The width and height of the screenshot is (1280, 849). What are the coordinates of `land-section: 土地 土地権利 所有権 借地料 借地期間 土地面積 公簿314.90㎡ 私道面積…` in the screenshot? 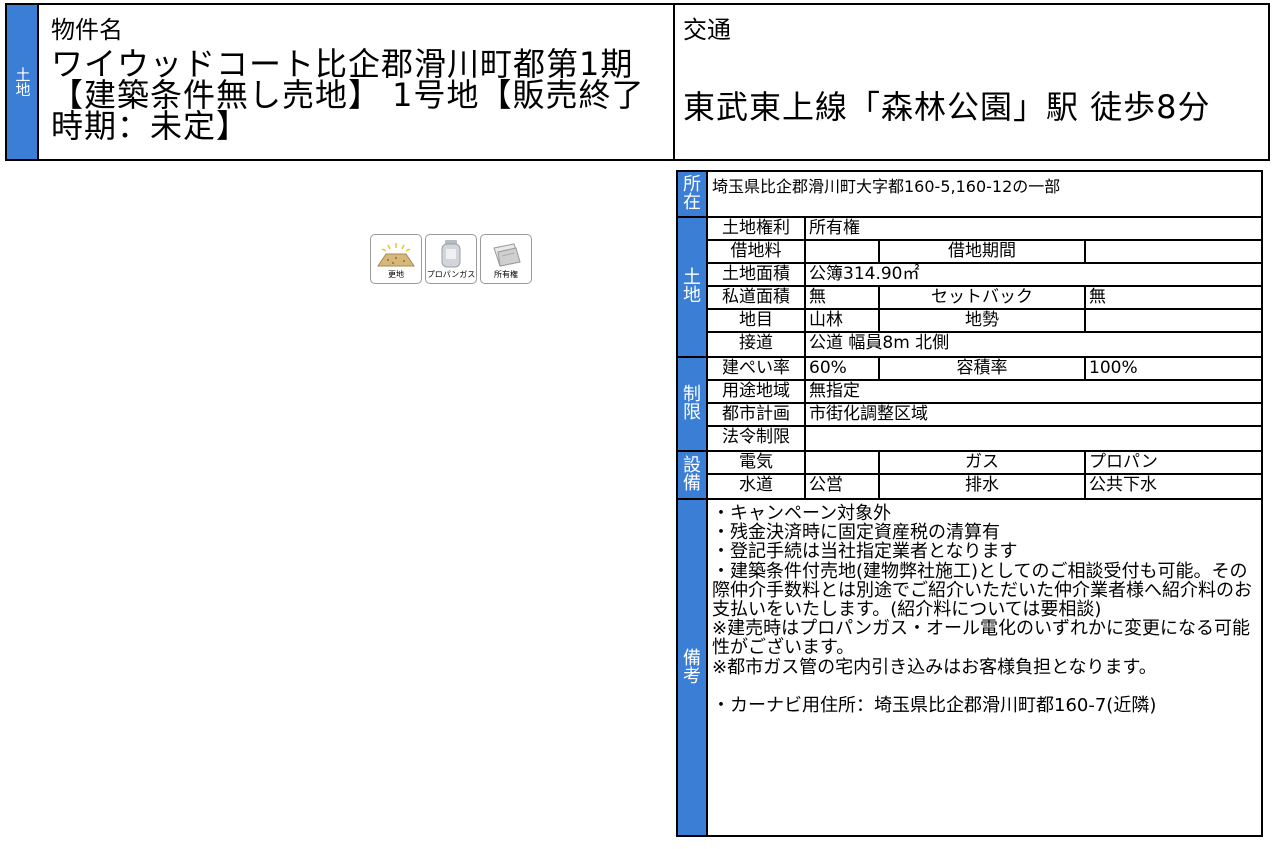 It's located at (969, 288).